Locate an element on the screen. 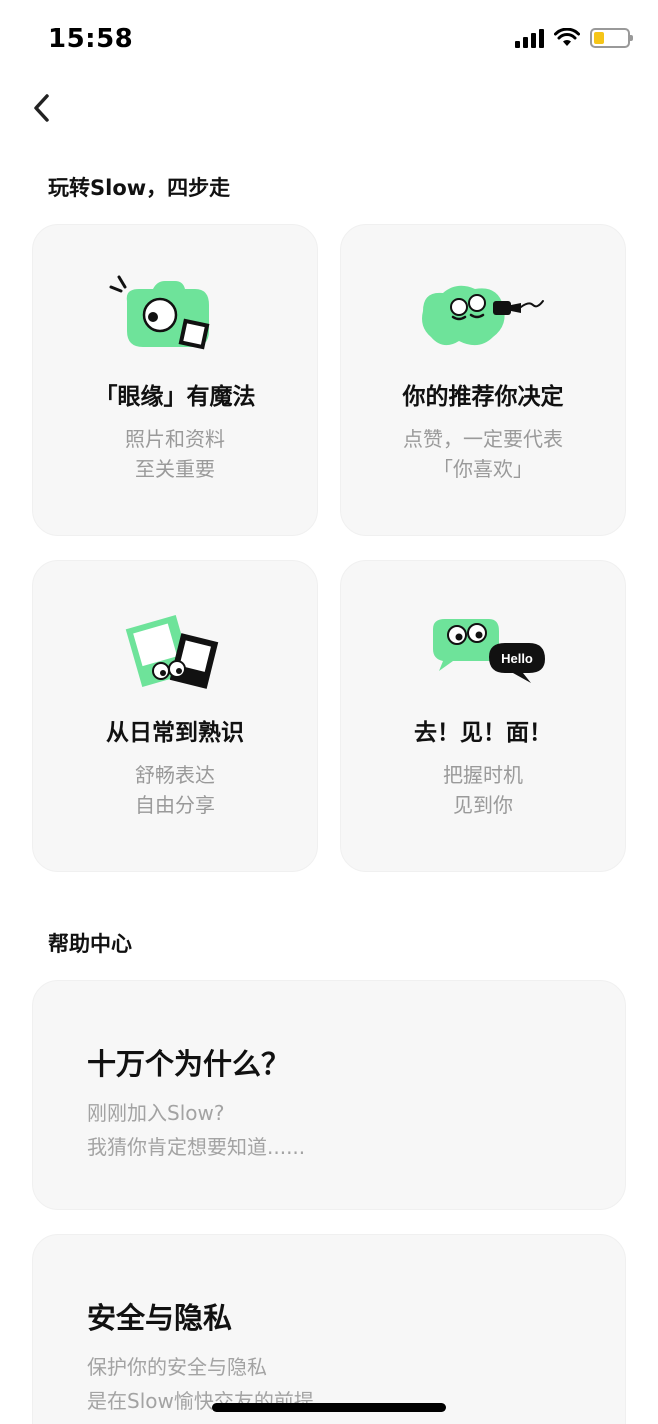 The height and width of the screenshot is (1424, 658). microphone-icon is located at coordinates (483, 315).